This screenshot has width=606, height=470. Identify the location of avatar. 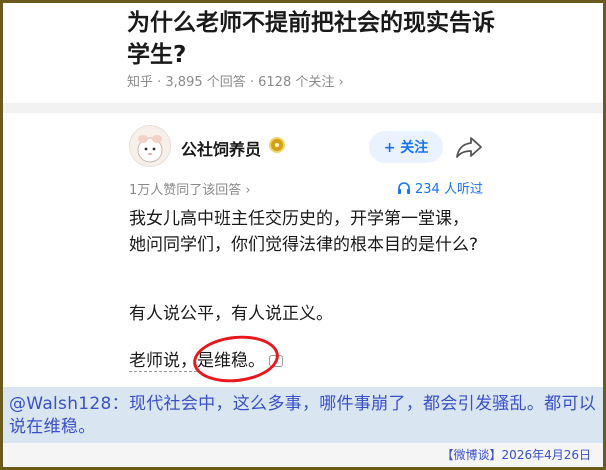
(150, 146).